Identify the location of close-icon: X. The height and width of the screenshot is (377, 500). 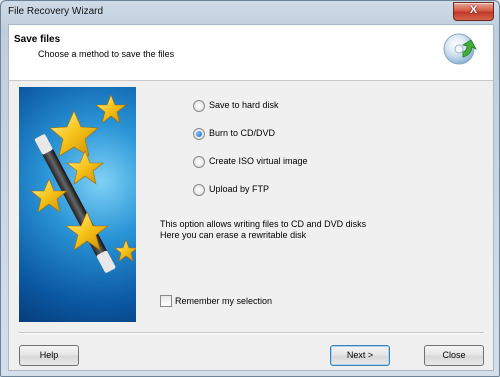
(473, 10).